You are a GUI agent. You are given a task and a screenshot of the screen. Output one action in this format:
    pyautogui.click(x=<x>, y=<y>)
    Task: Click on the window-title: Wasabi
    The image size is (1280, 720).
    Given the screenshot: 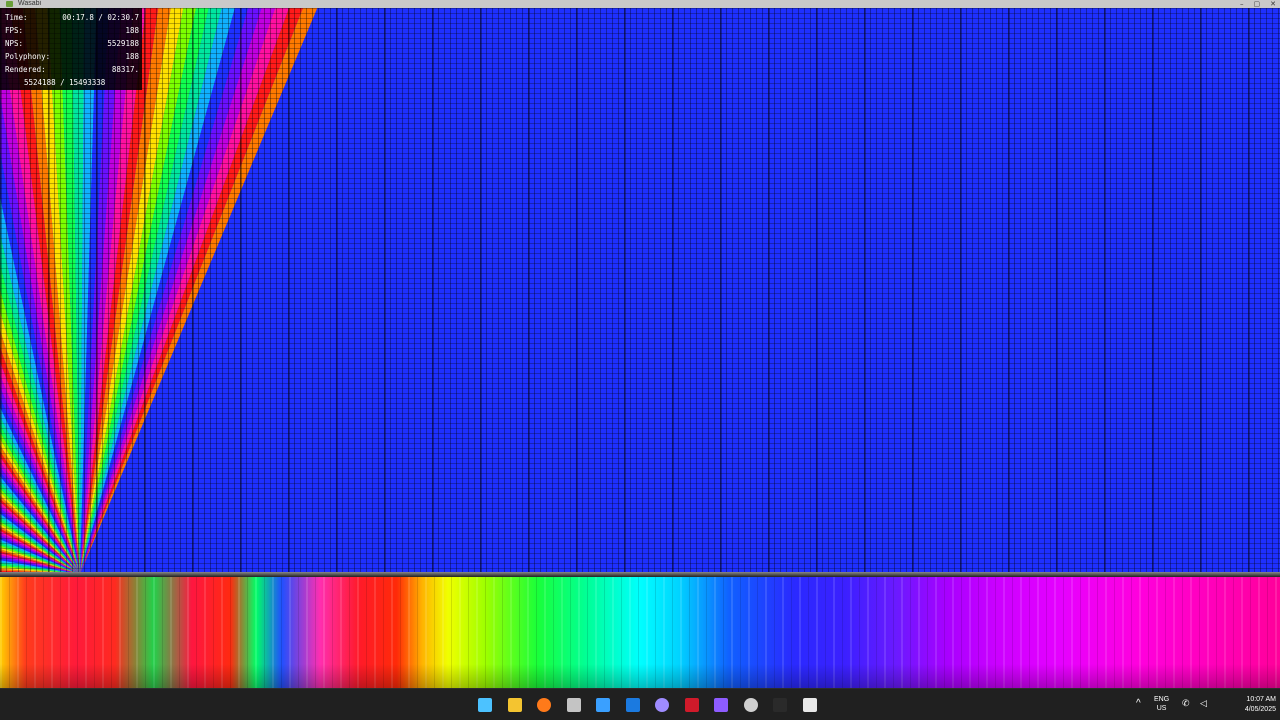 What is the action you would take?
    pyautogui.click(x=30, y=3)
    